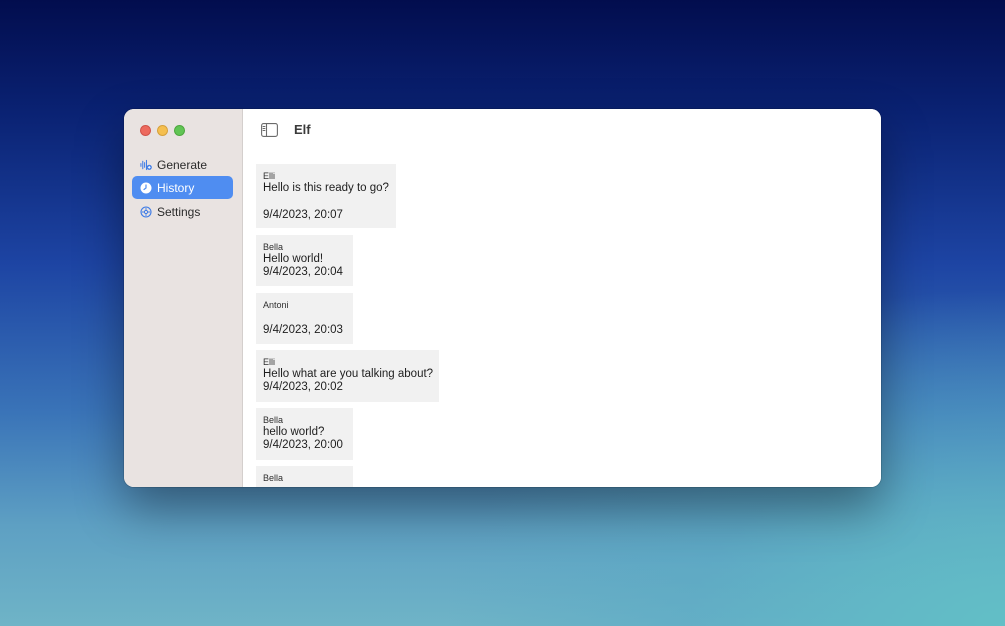 The width and height of the screenshot is (1005, 626). What do you see at coordinates (146, 188) in the screenshot?
I see `clock-icon` at bounding box center [146, 188].